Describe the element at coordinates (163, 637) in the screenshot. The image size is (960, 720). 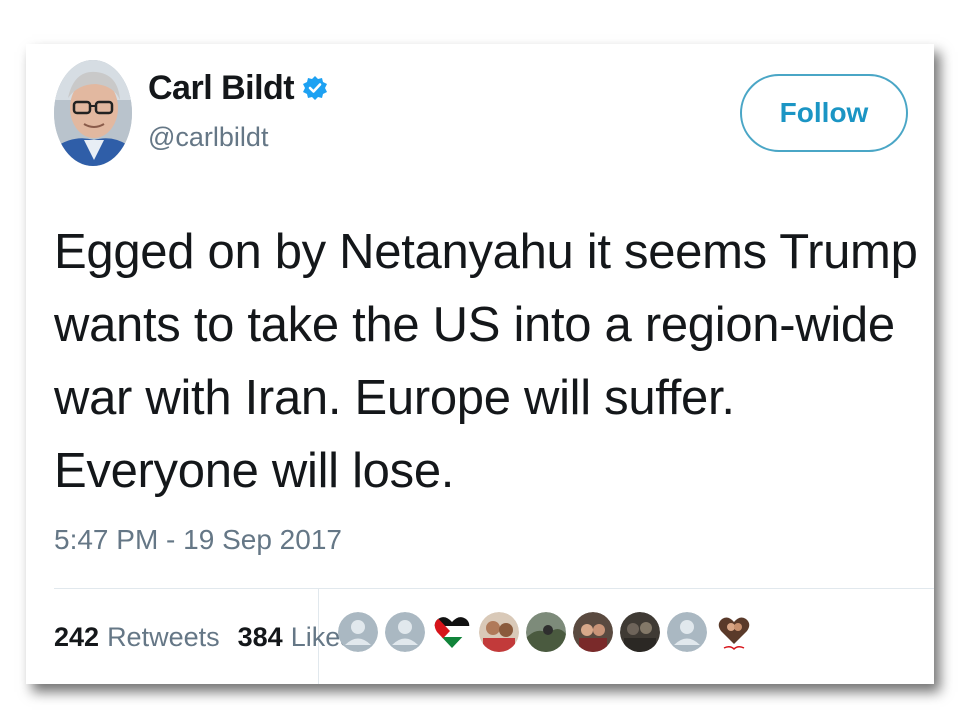
I see `retweets-label: Retweets` at that location.